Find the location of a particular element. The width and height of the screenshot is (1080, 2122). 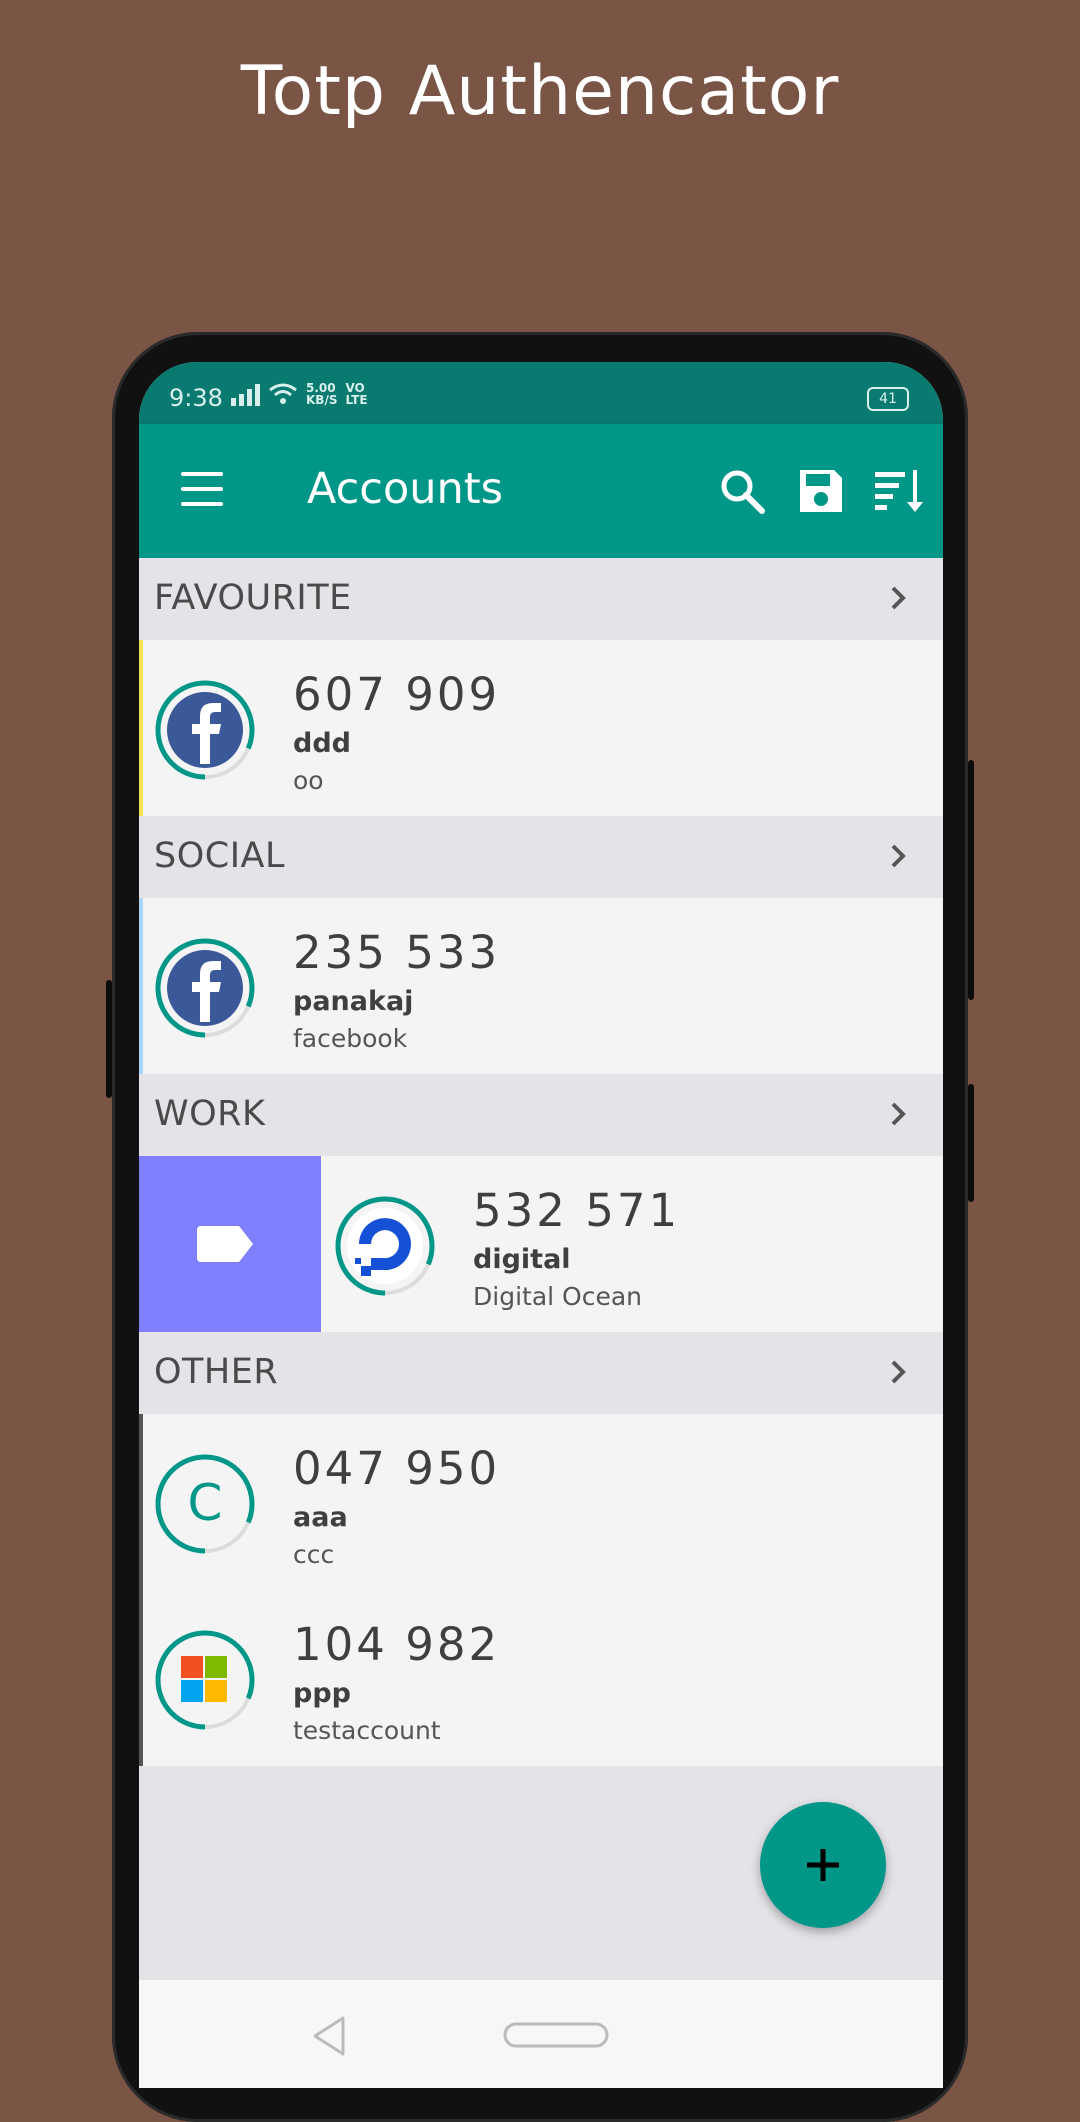

wifi-icon is located at coordinates (283, 393).